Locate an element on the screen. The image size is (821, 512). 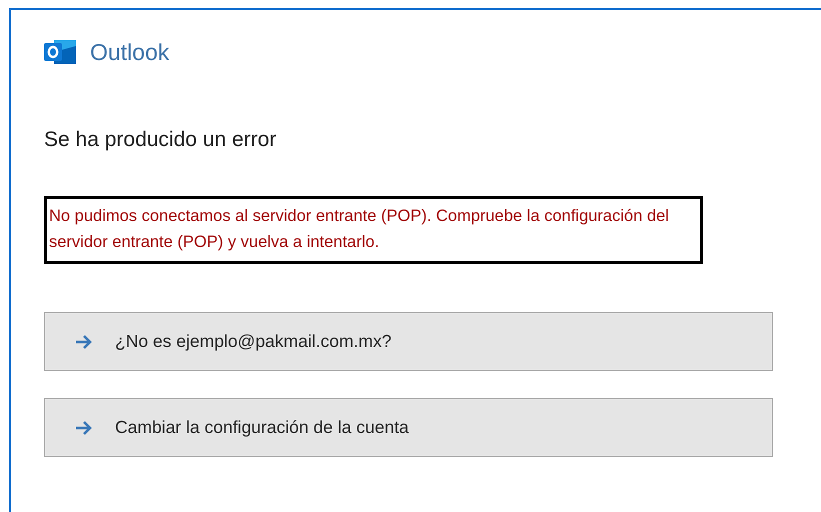
outlook-logo-icon is located at coordinates (61, 52).